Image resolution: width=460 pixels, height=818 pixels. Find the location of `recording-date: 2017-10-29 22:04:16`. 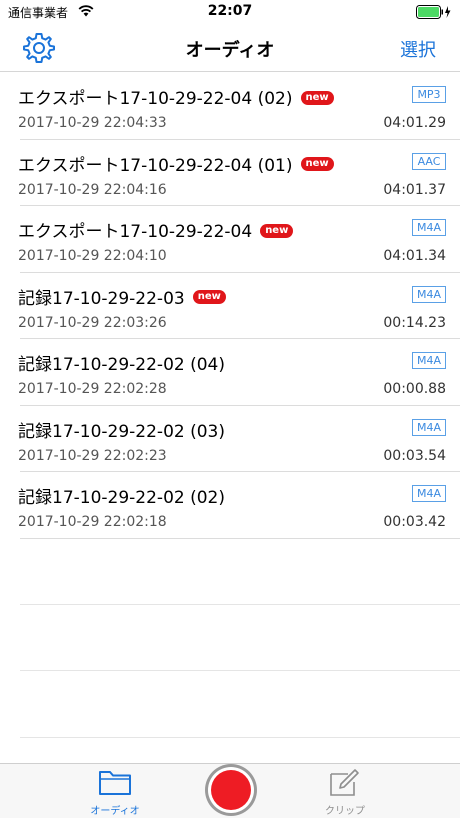

recording-date: 2017-10-29 22:04:16 is located at coordinates (92, 189).